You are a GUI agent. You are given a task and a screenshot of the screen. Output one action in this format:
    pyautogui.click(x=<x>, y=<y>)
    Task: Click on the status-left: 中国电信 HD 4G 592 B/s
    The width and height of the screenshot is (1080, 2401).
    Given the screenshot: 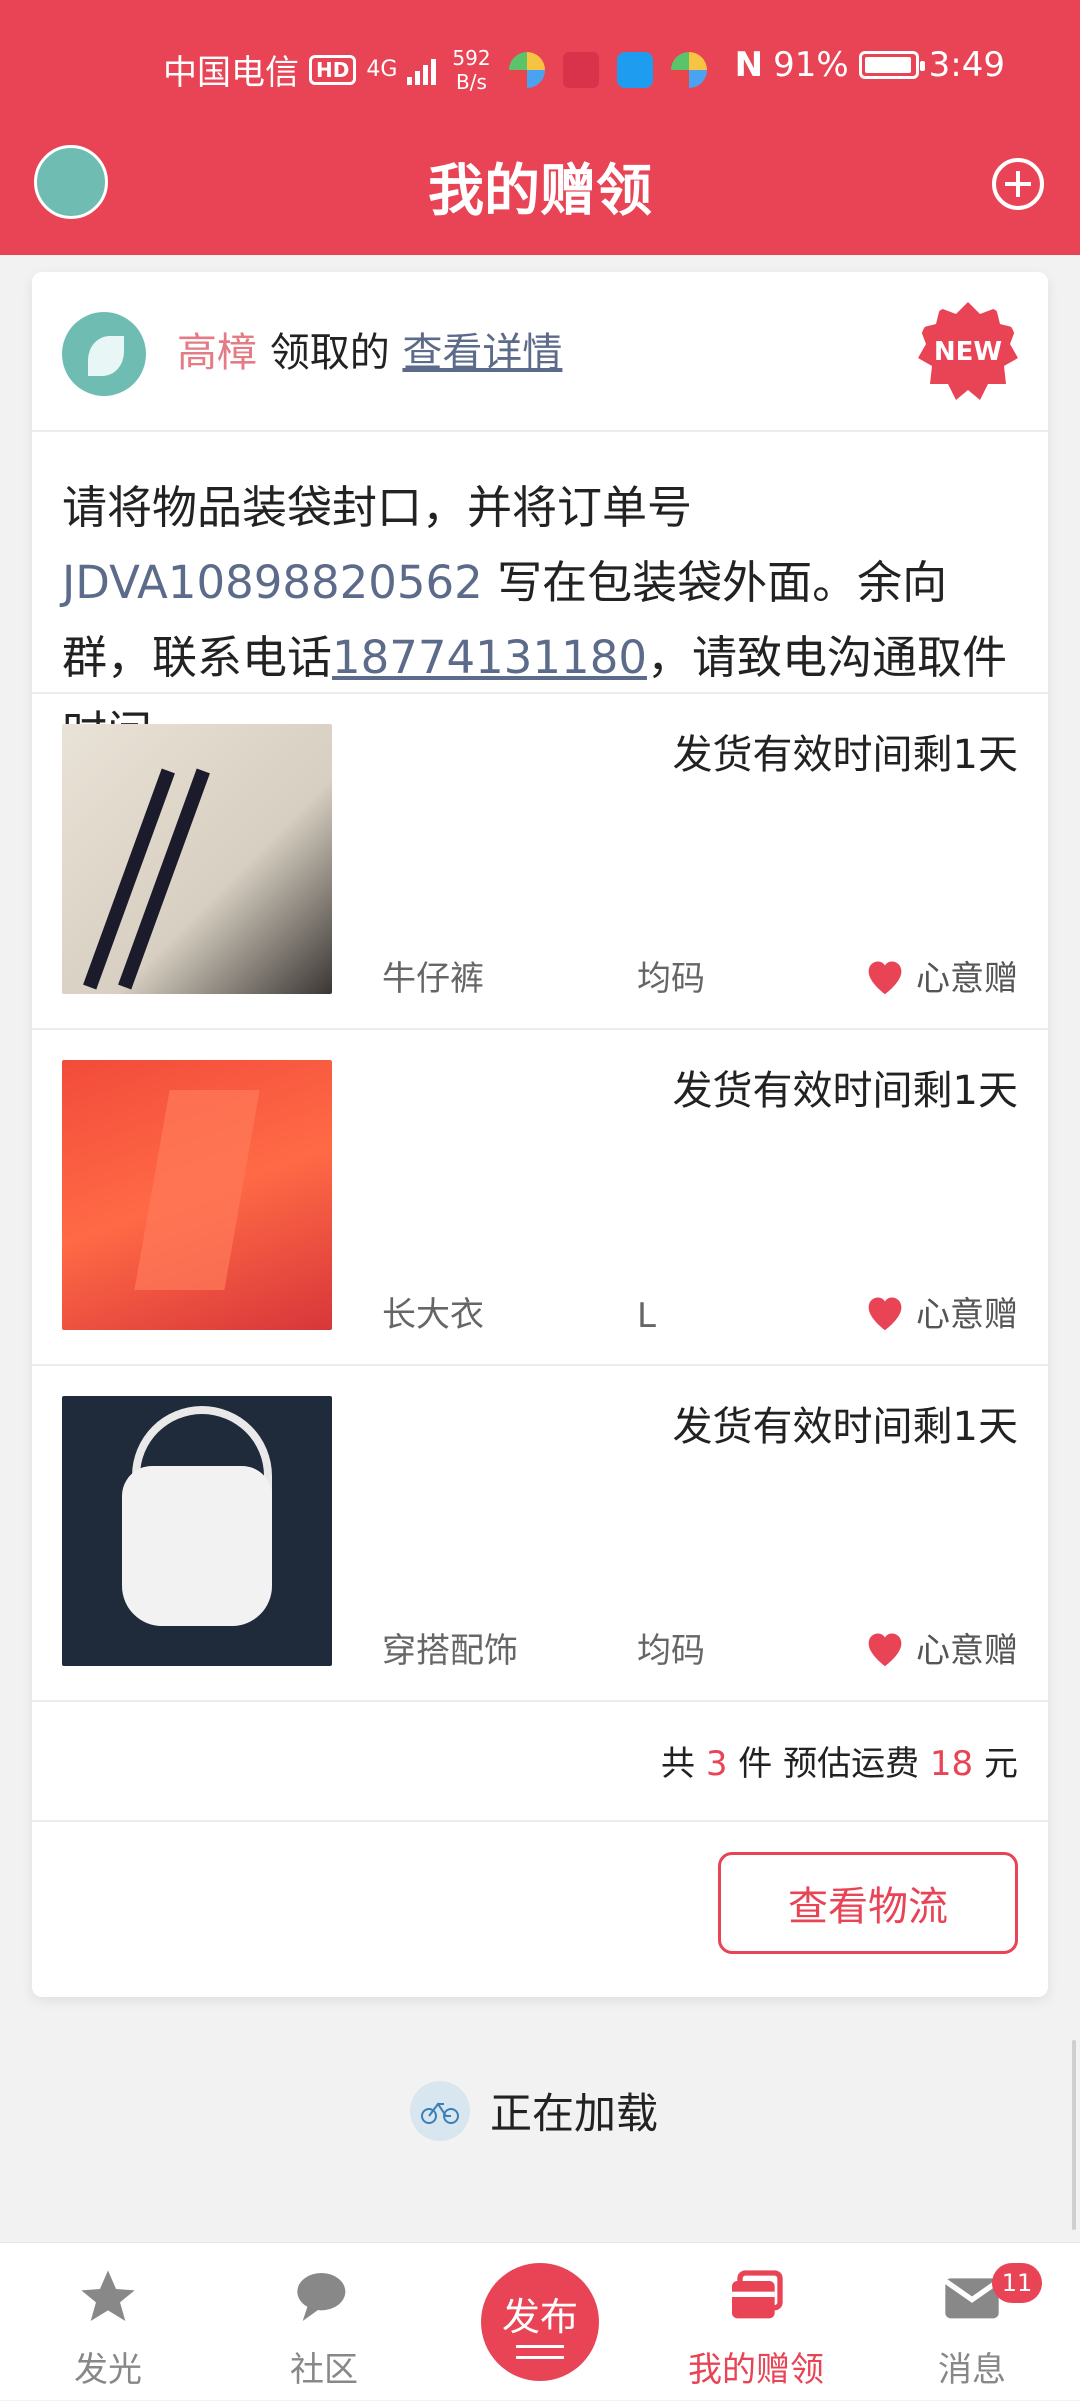 What is the action you would take?
    pyautogui.click(x=435, y=69)
    